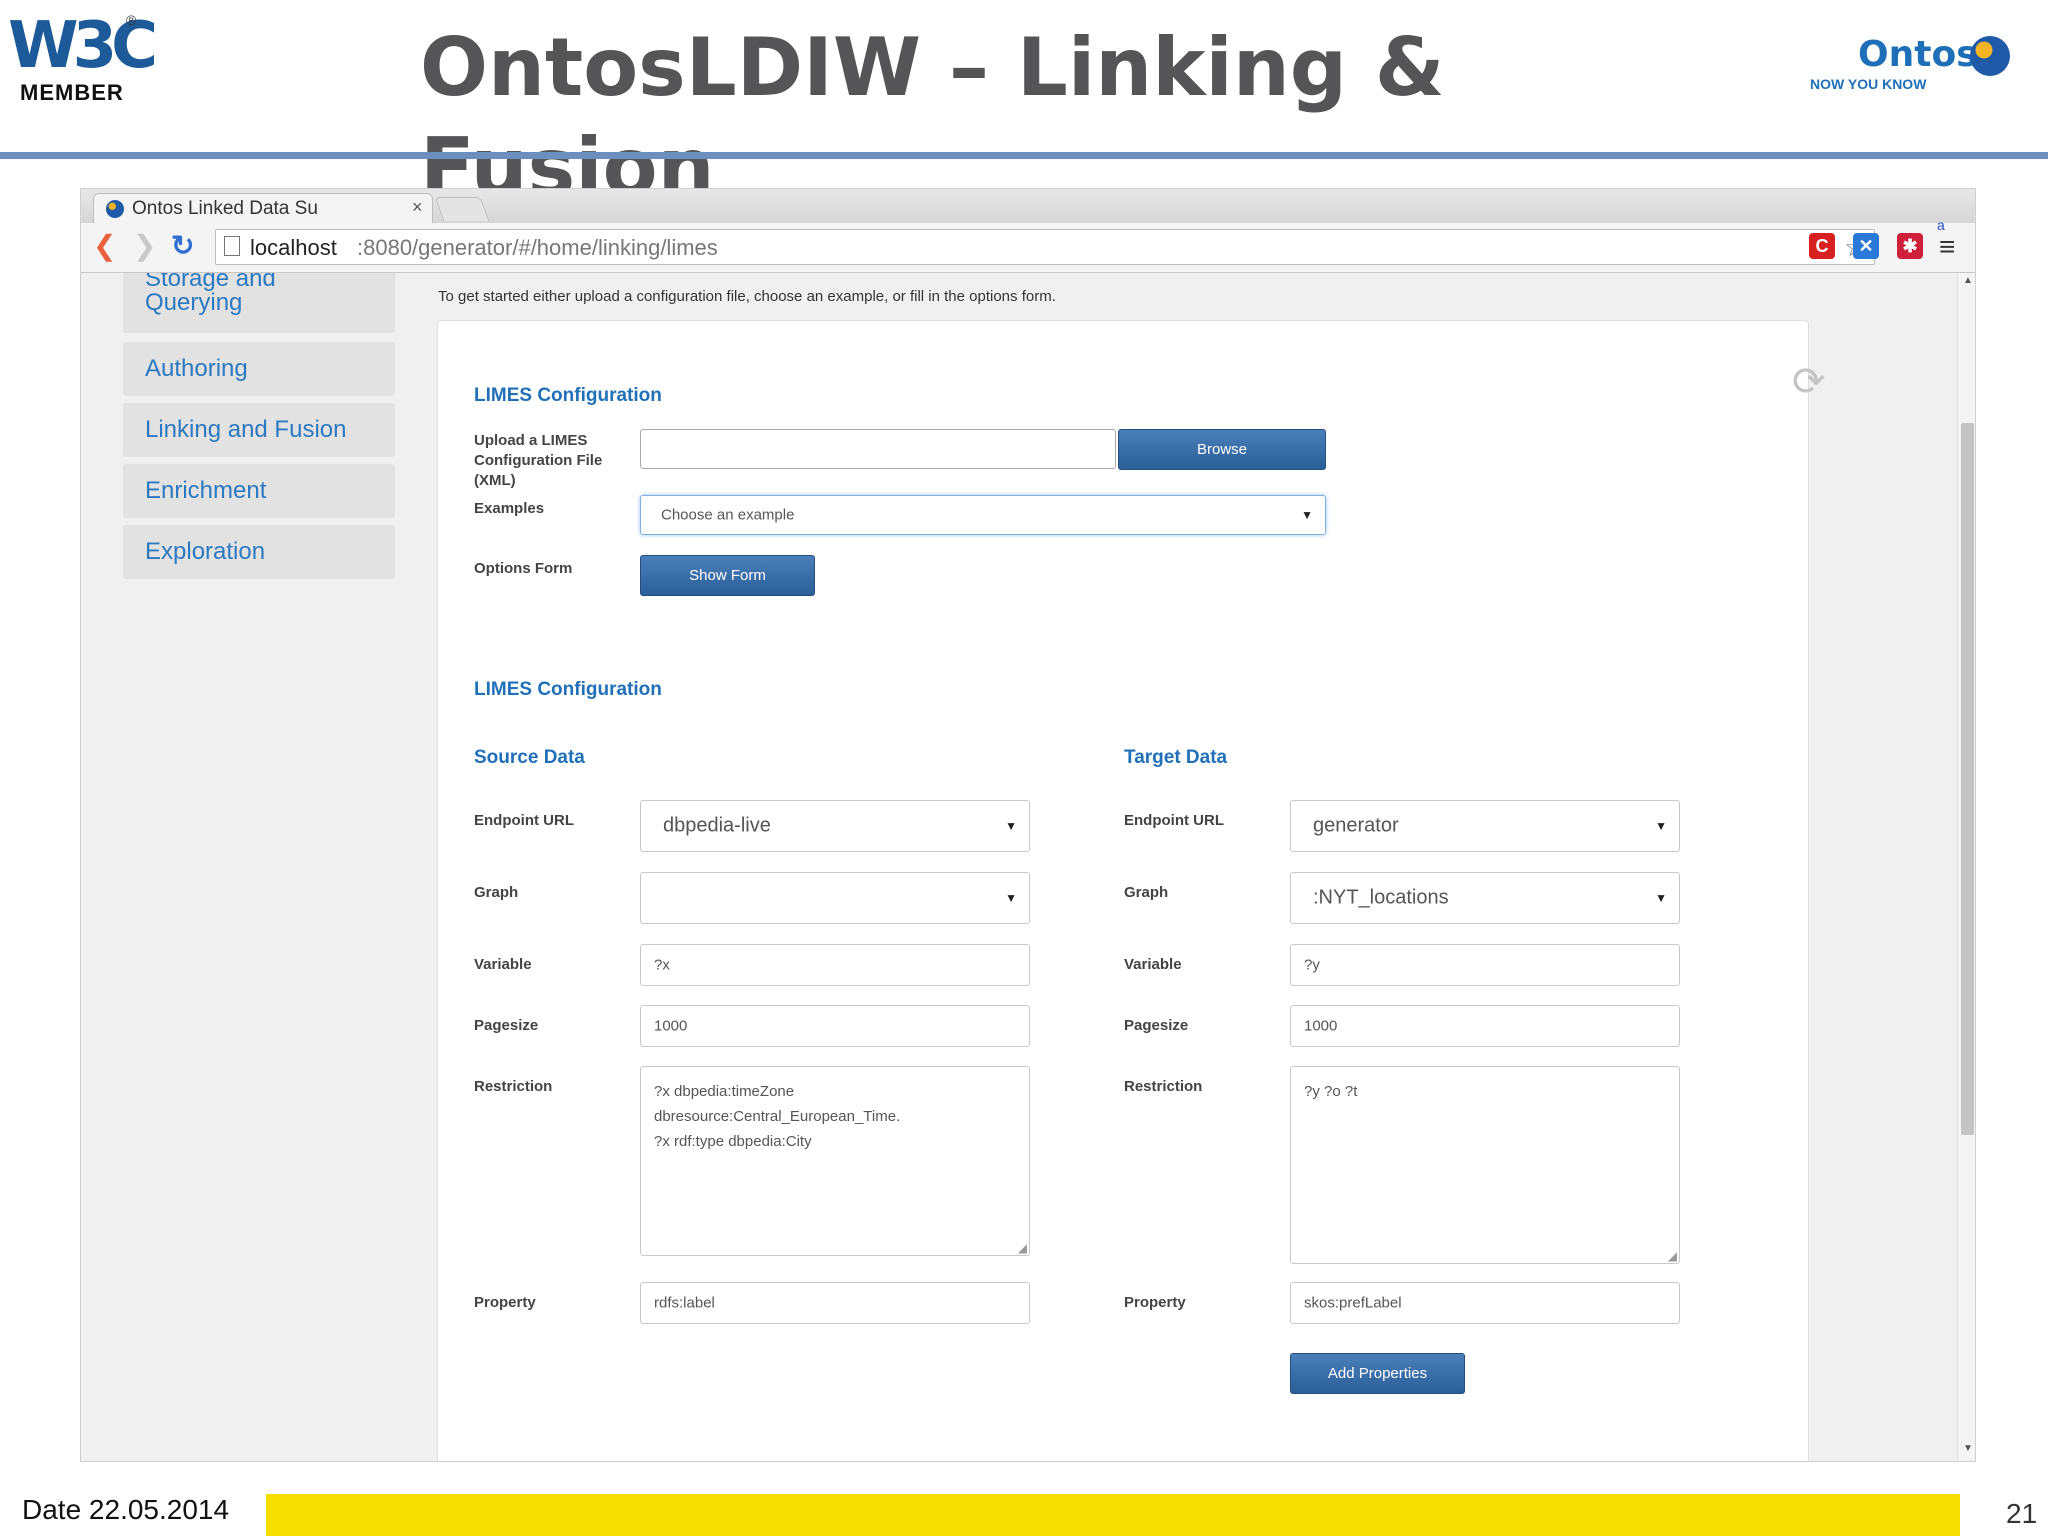 This screenshot has height=1536, width=2048. I want to click on ontos-logo: Ontos NOW YOU KNOW, so click(1910, 64).